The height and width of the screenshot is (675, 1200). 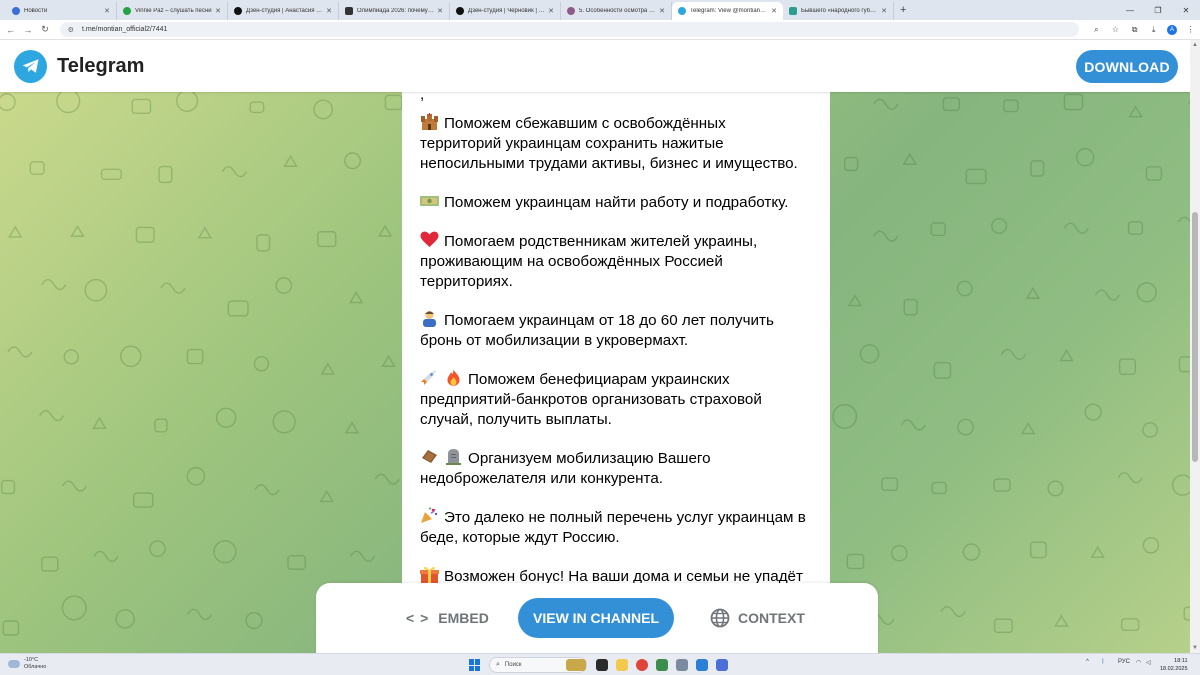 What do you see at coordinates (36, 11) in the screenshot?
I see `tab-title: Новости` at bounding box center [36, 11].